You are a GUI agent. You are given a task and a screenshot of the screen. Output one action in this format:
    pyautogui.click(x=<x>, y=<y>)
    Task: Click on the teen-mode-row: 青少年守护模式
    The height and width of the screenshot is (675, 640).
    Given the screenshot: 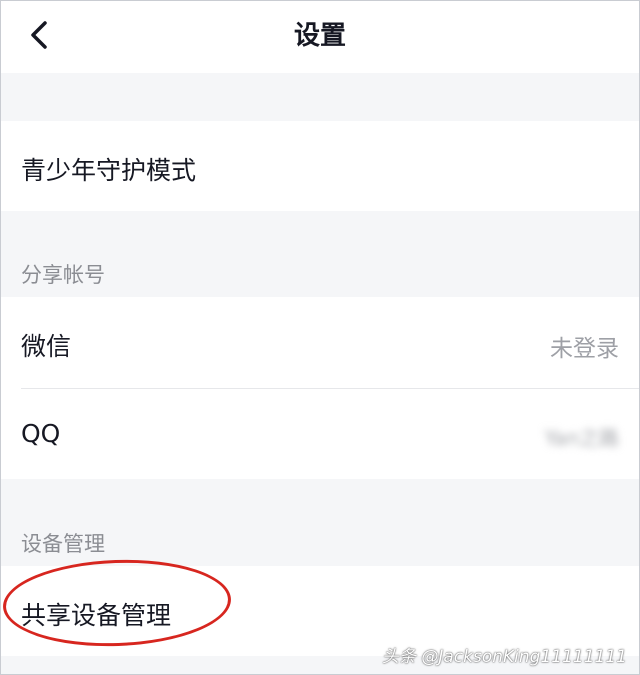 What is the action you would take?
    pyautogui.click(x=320, y=166)
    